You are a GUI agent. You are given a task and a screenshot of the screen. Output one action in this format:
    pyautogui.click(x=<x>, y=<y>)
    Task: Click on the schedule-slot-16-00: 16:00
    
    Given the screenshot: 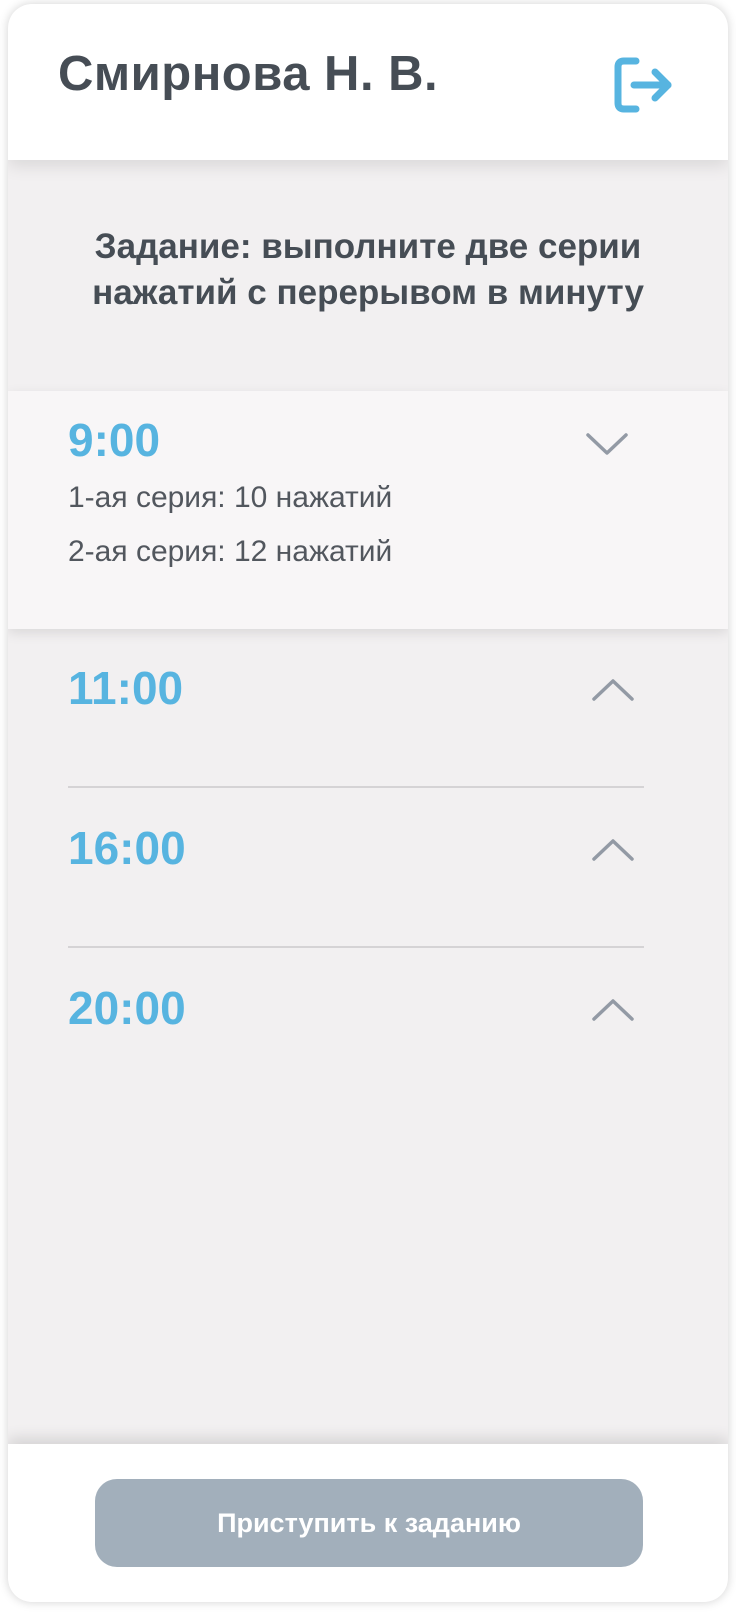 What is the action you would take?
    pyautogui.click(x=368, y=864)
    